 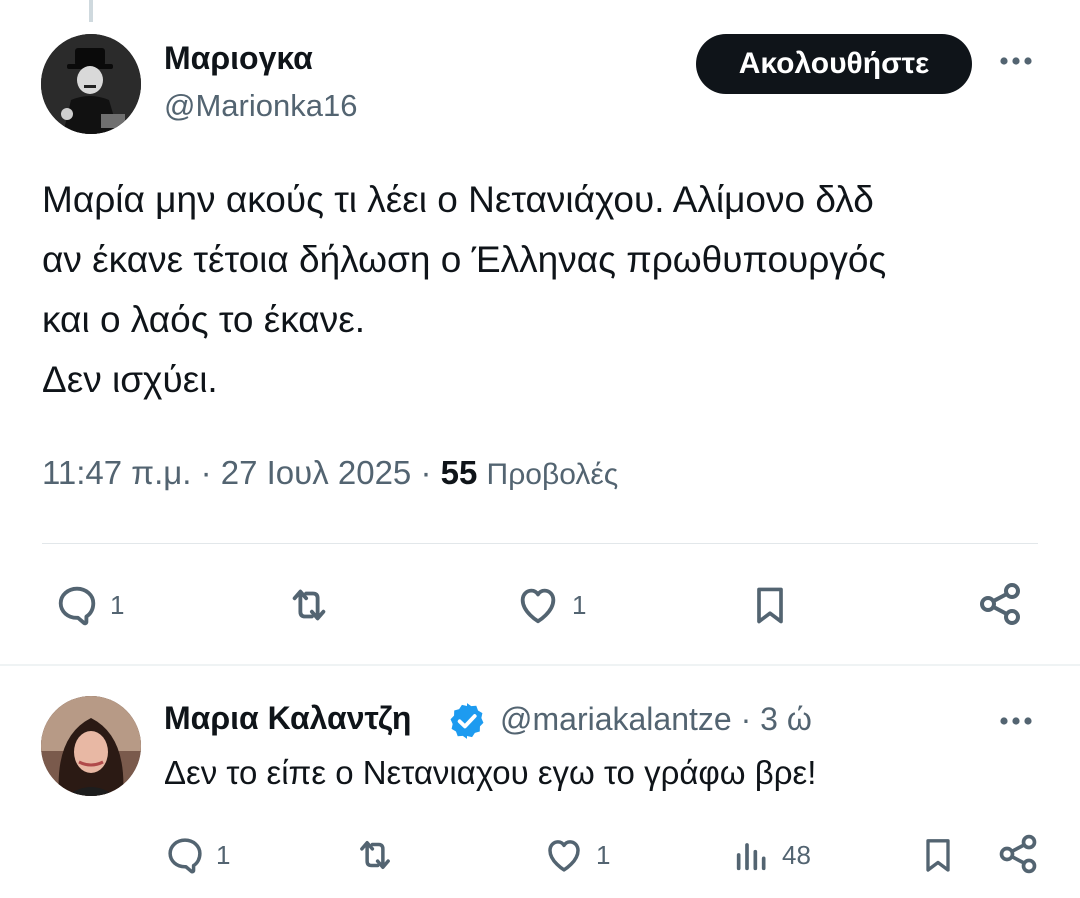 What do you see at coordinates (116, 472) in the screenshot?
I see `tweet-time: 11:47 π.μ.` at bounding box center [116, 472].